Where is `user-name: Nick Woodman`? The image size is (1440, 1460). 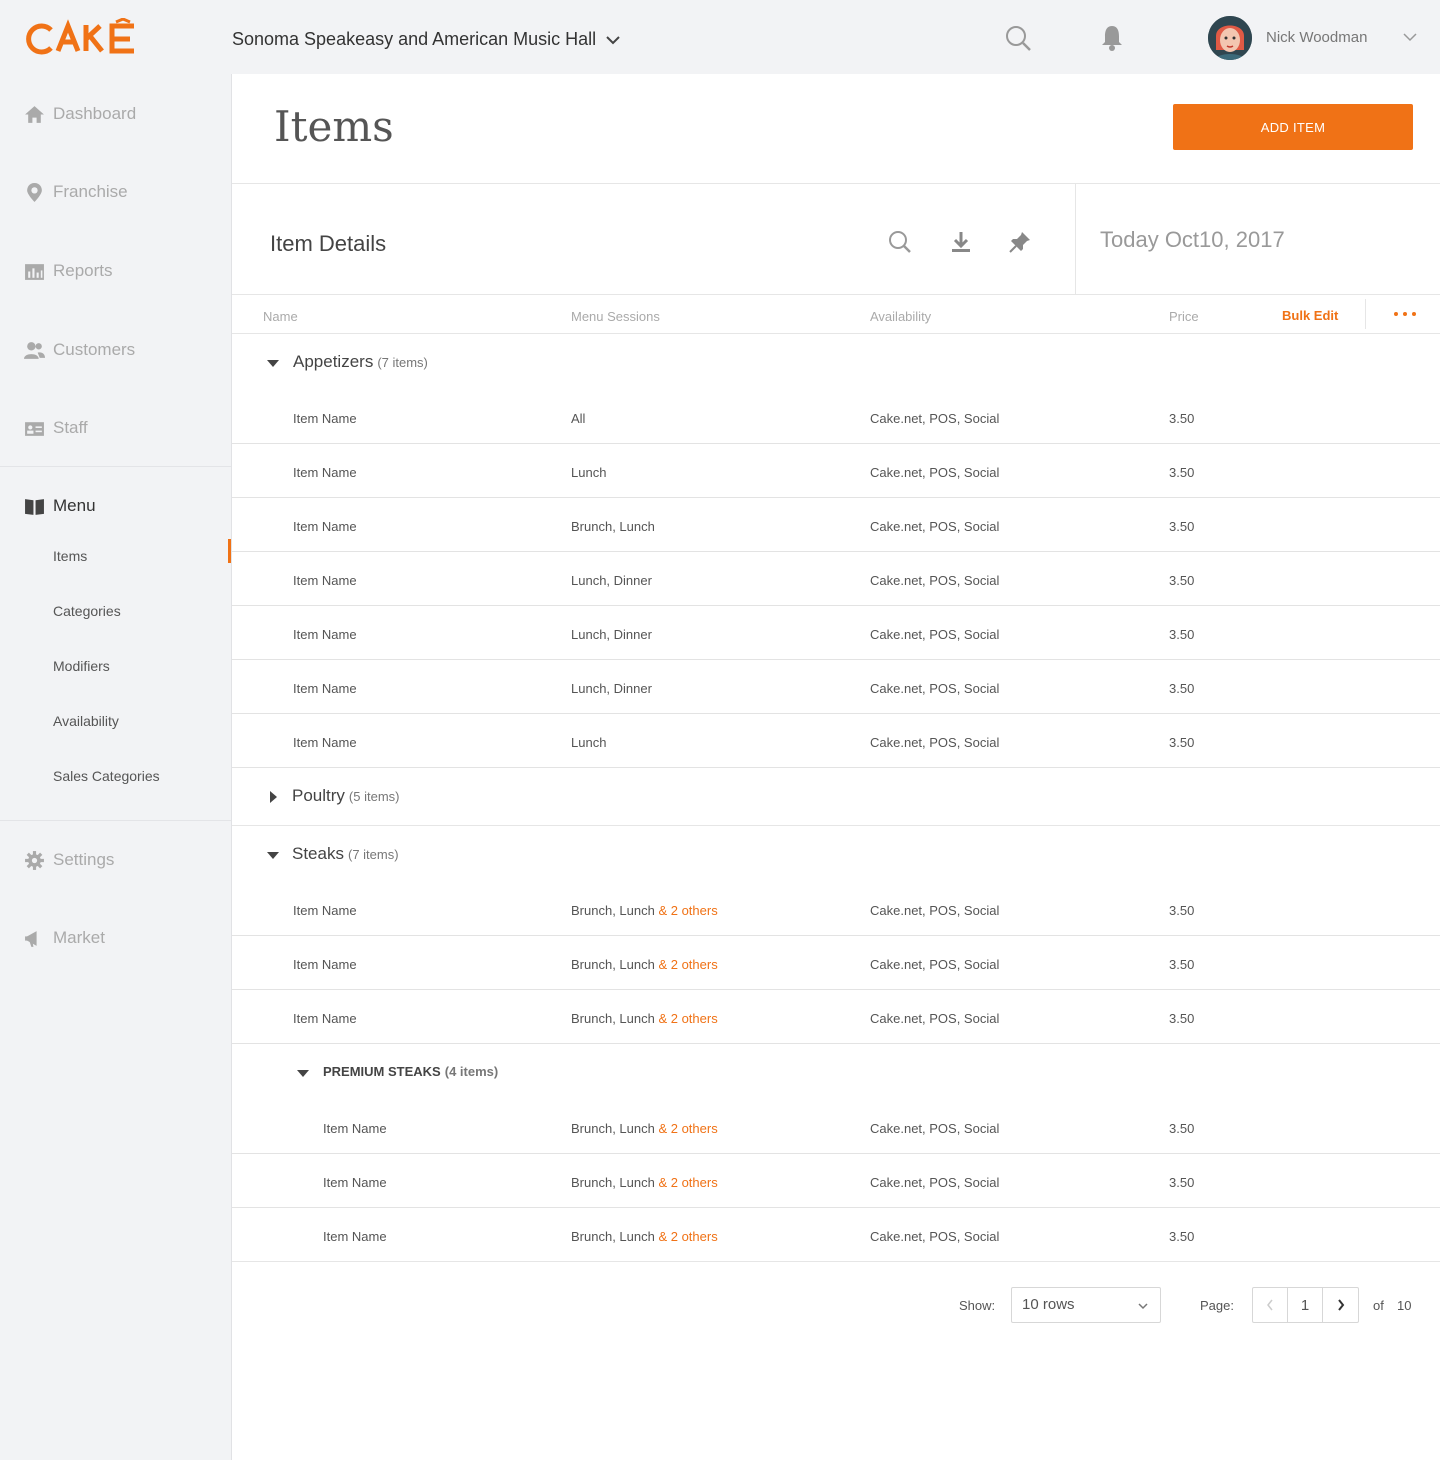 user-name: Nick Woodman is located at coordinates (1316, 37).